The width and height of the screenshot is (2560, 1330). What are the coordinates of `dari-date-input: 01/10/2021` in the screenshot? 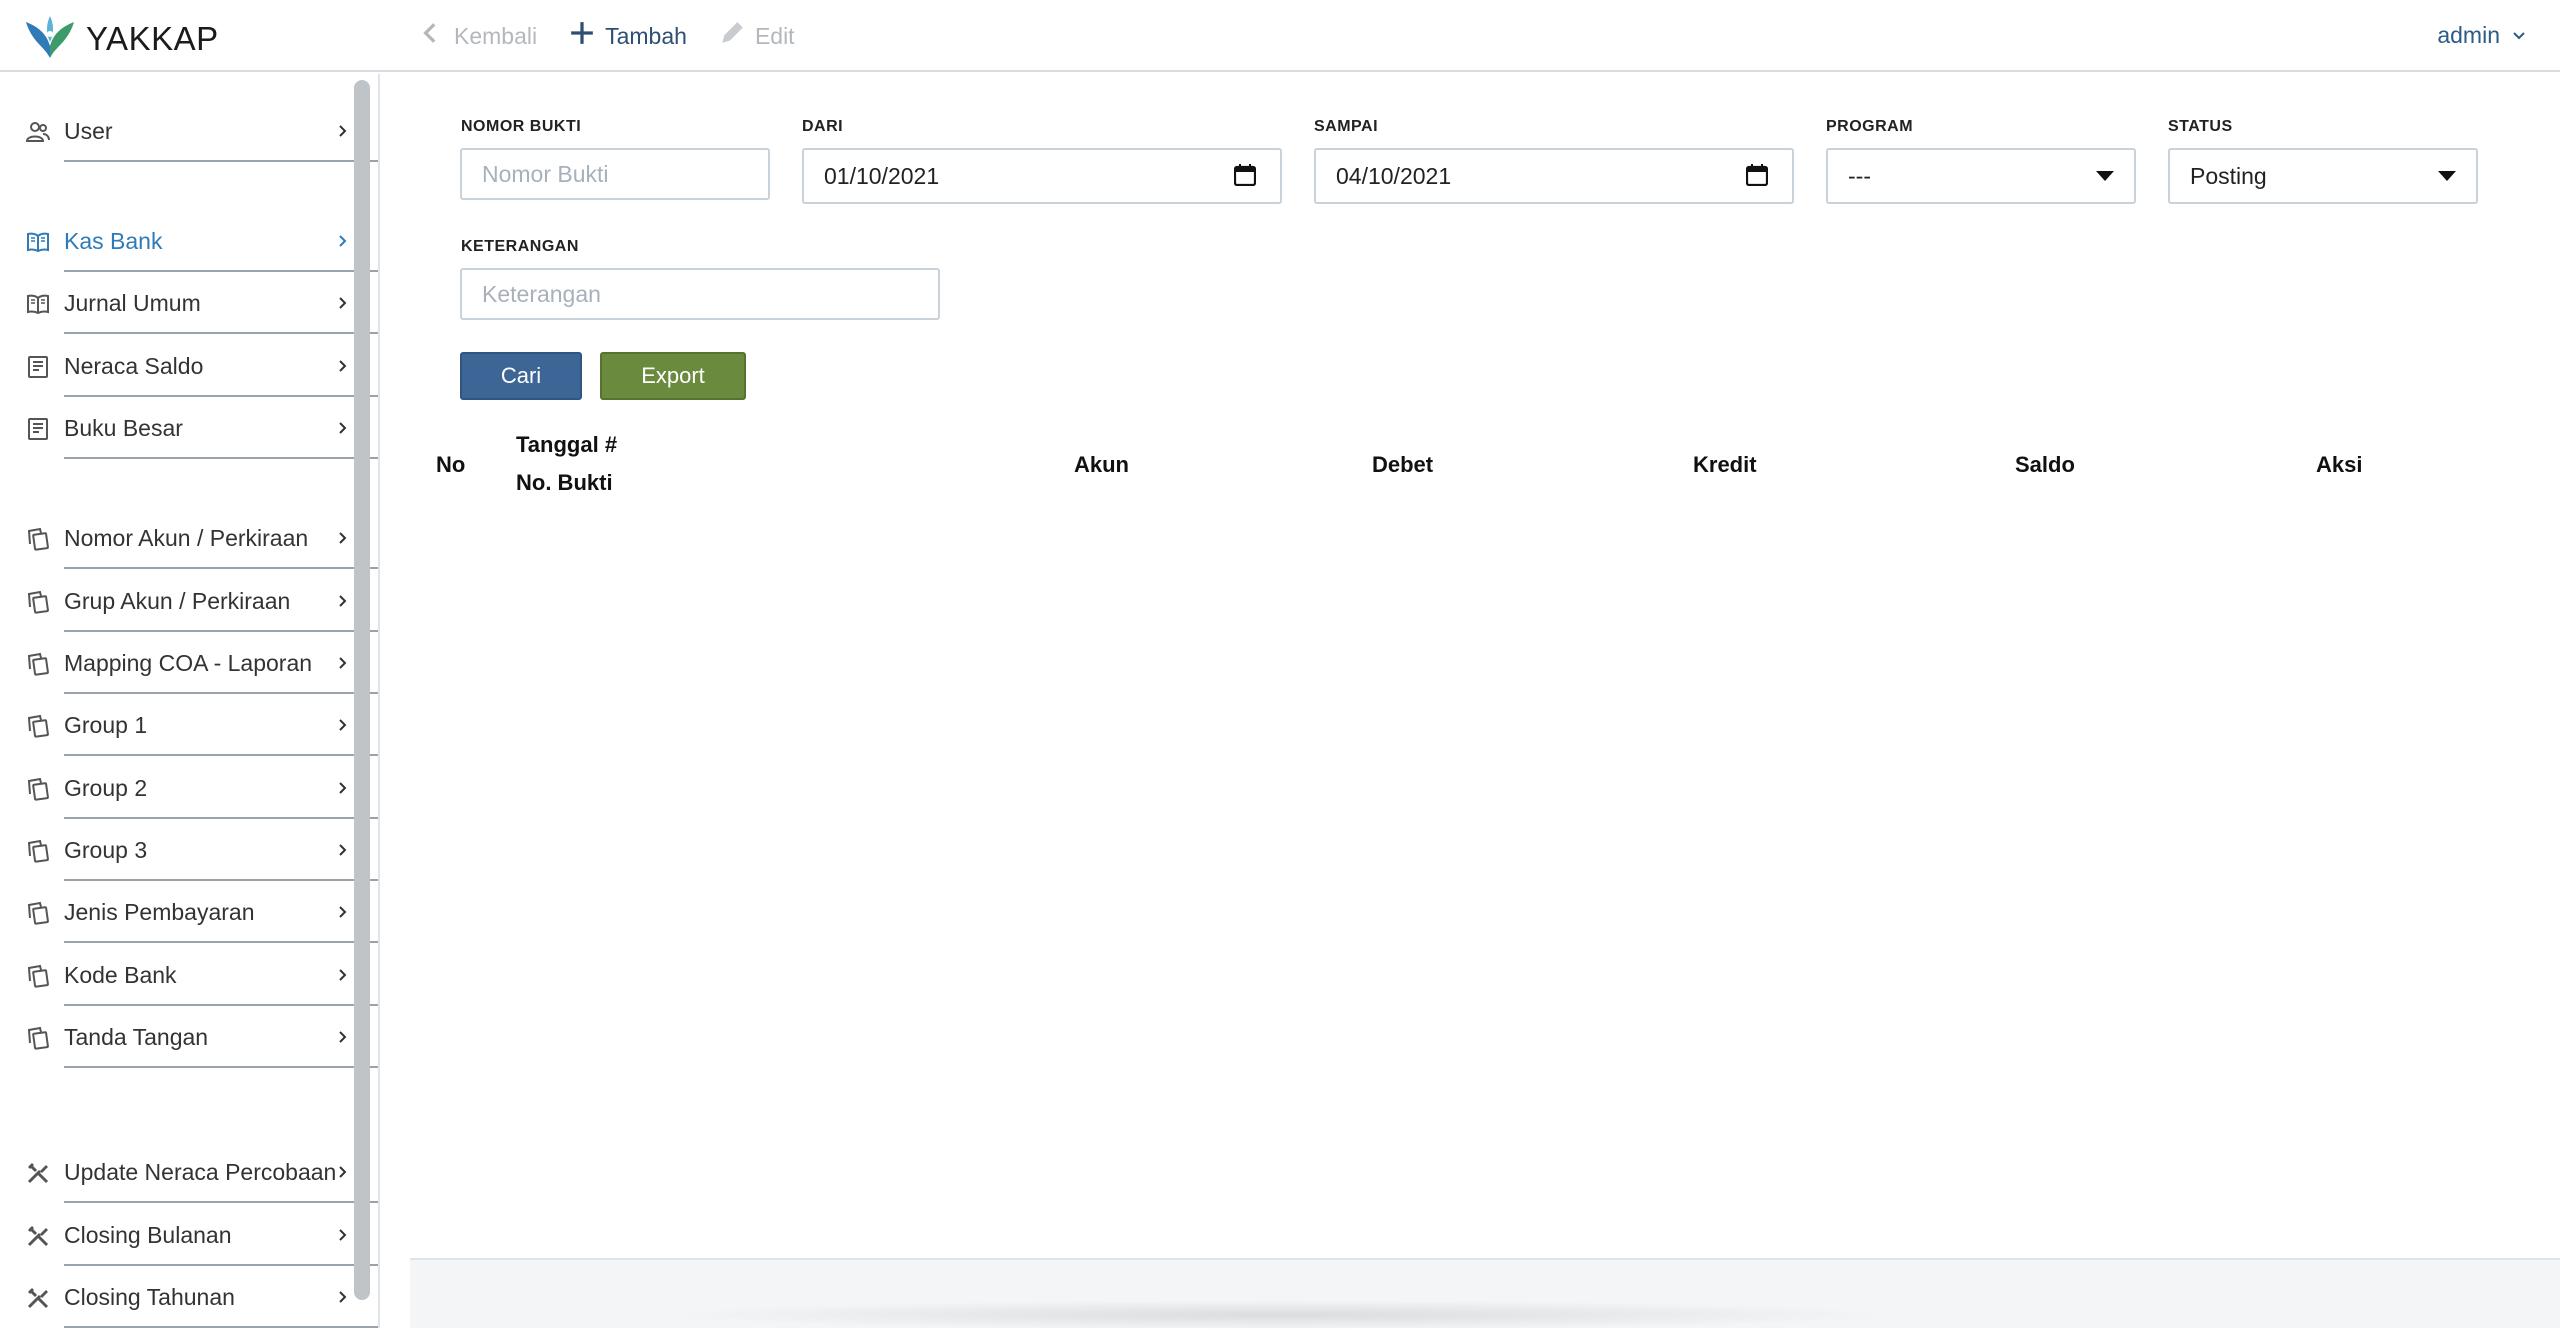 It's located at (1042, 176).